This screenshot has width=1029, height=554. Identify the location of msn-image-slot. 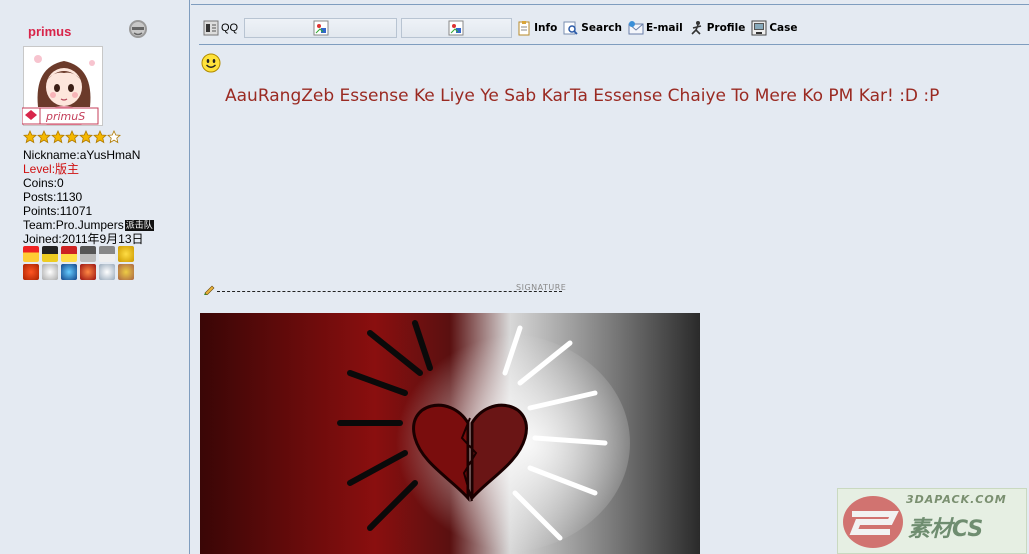
(457, 28).